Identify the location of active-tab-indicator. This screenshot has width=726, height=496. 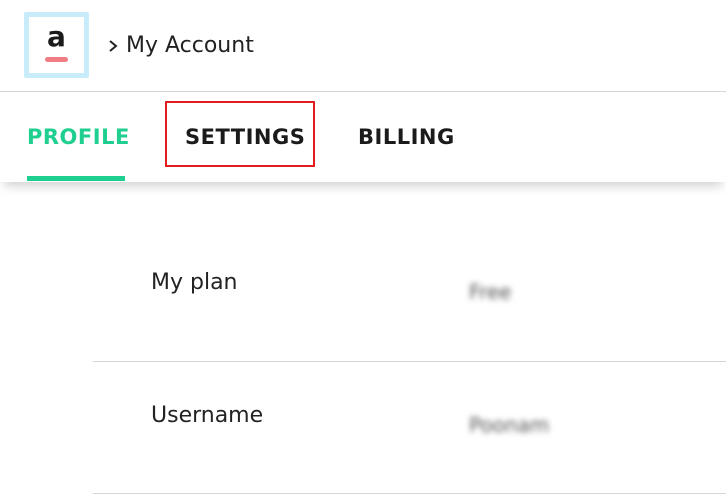
(76, 178).